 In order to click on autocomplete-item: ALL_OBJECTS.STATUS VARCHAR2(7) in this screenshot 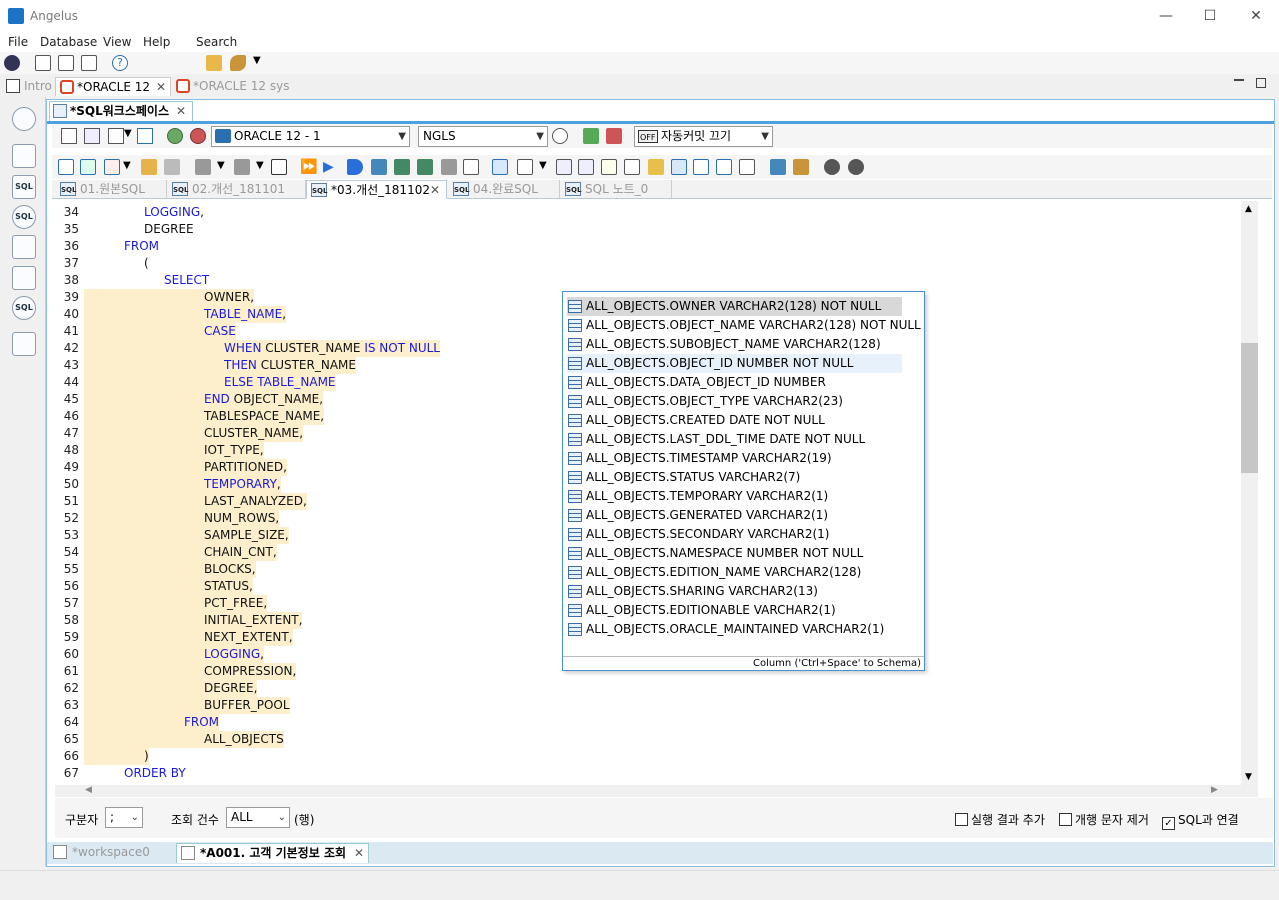, I will do `click(734, 477)`.